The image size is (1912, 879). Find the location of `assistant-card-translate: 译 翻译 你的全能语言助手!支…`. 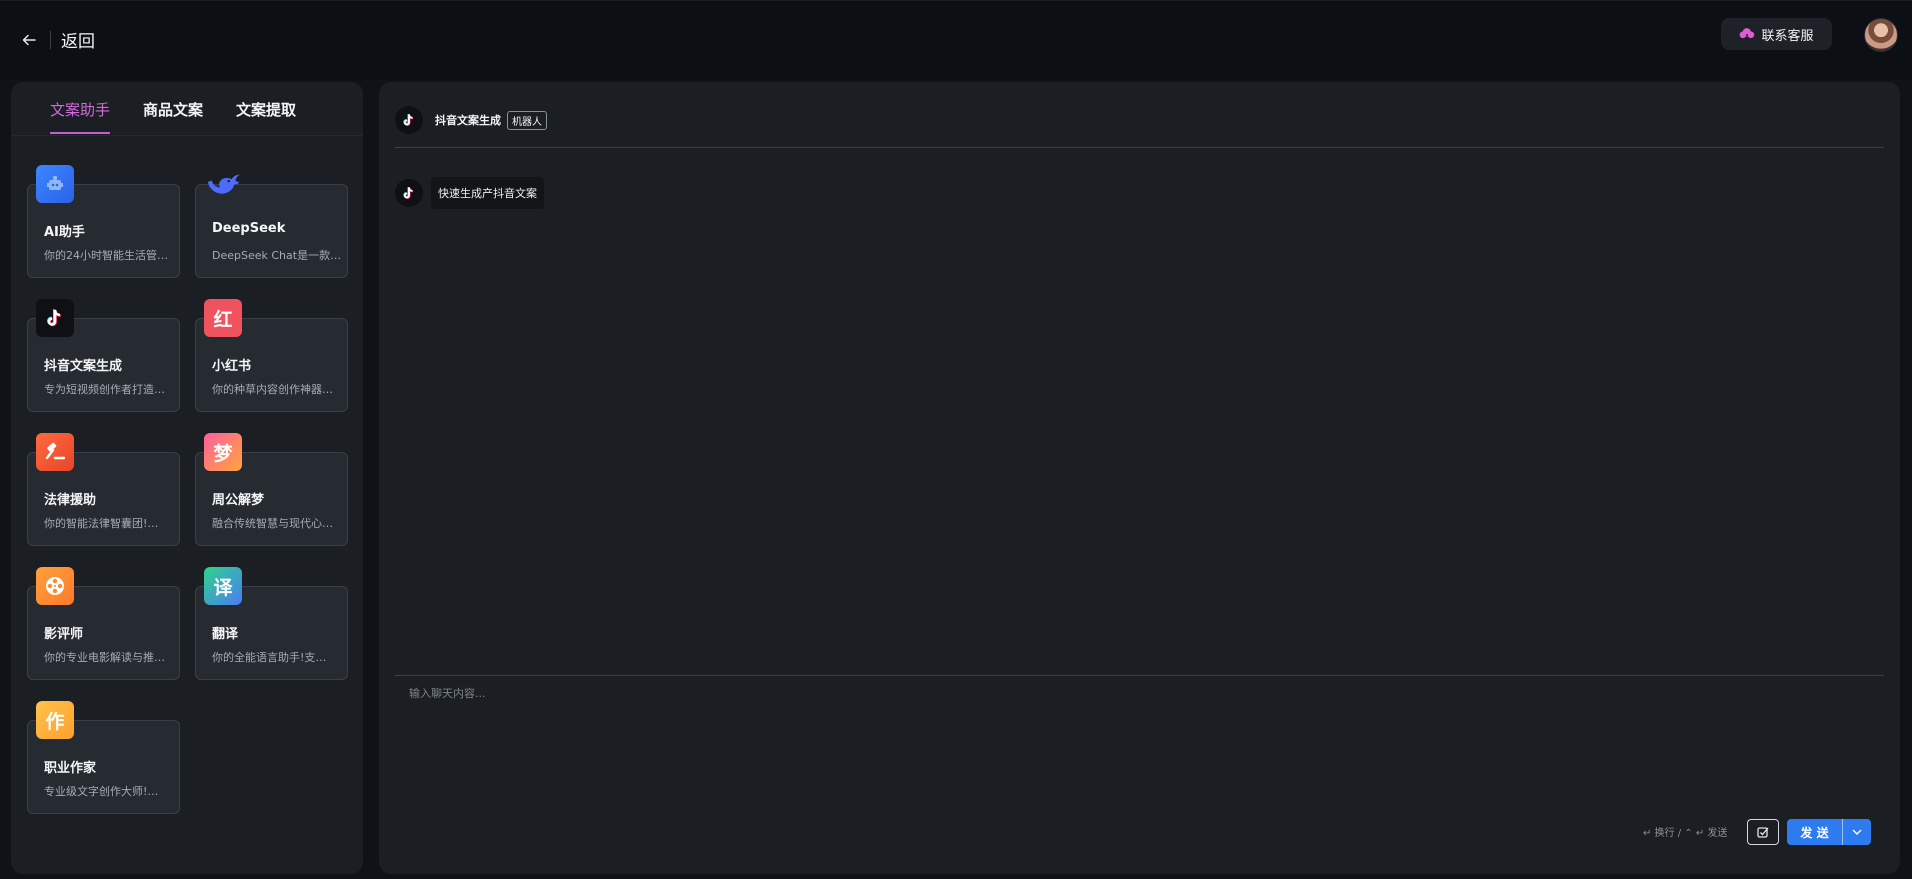

assistant-card-translate: 译 翻译 你的全能语言助手!支… is located at coordinates (271, 623).